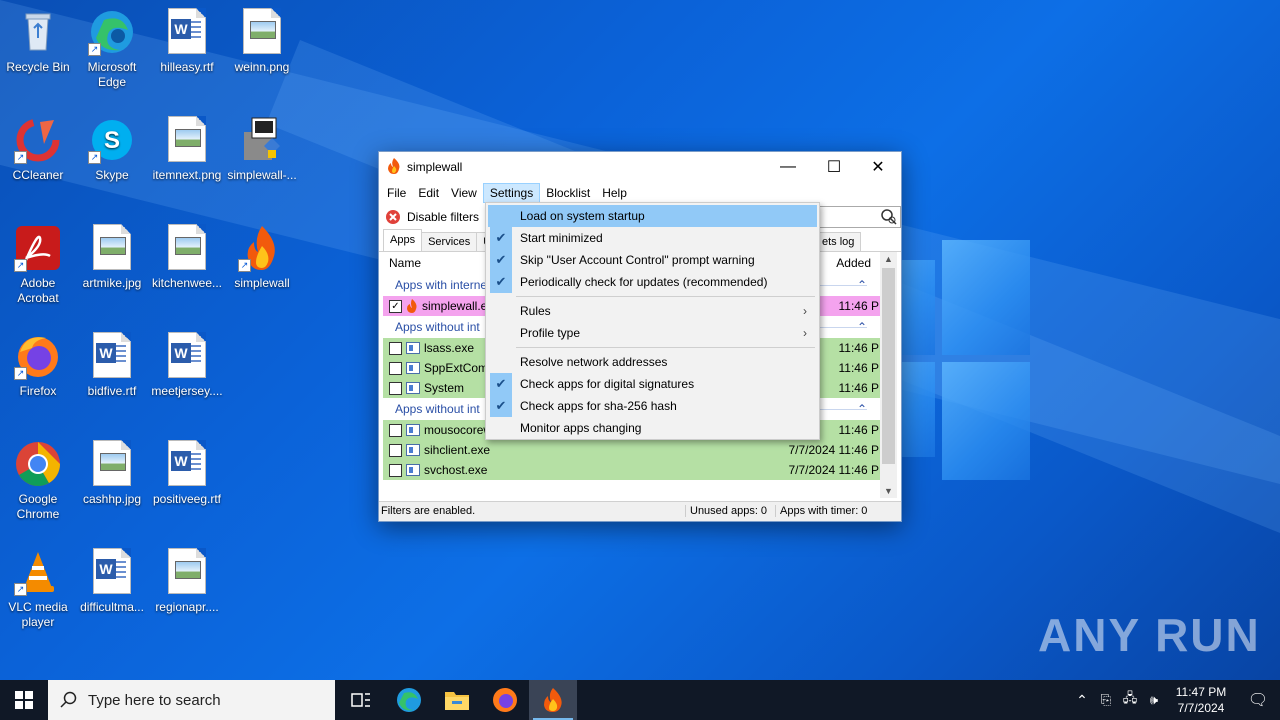 The image size is (1280, 720). I want to click on volume-icon: 🕪, so click(1154, 700).